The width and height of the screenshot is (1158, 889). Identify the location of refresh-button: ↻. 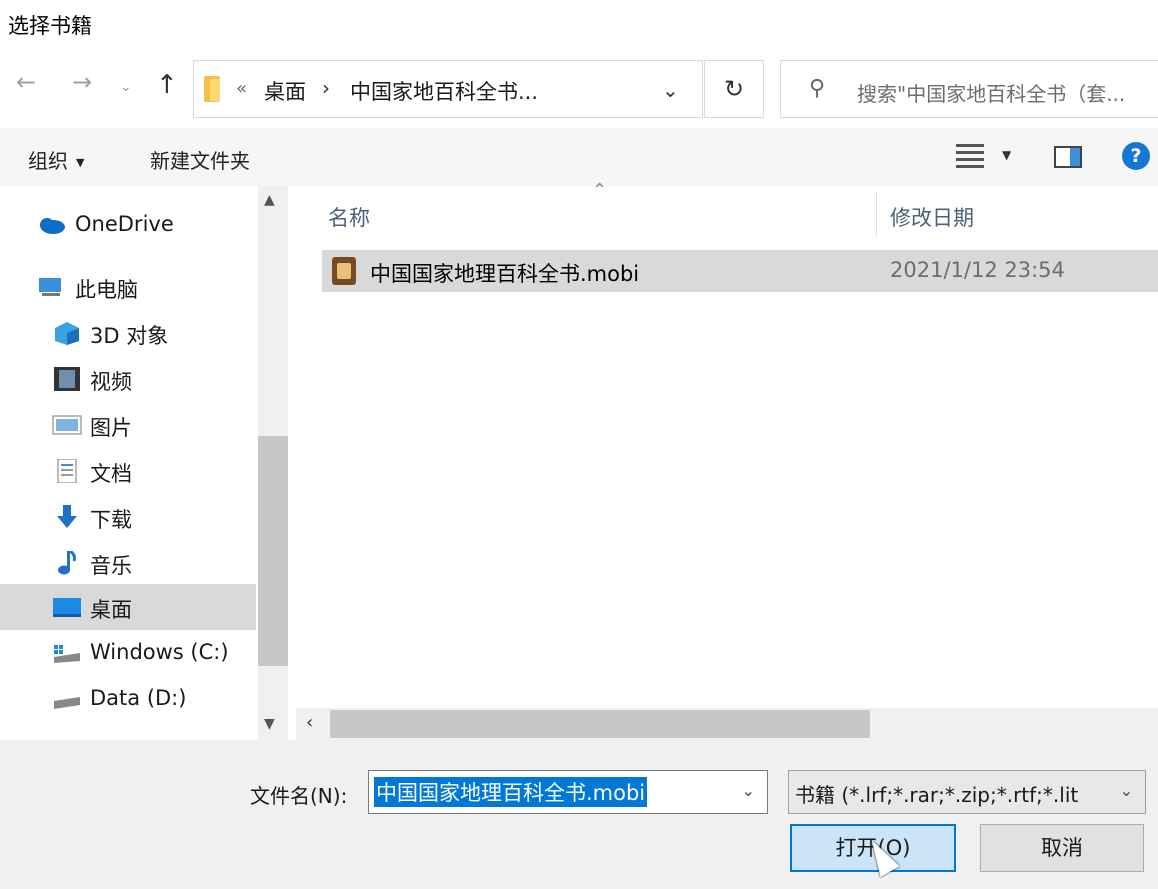
(734, 89).